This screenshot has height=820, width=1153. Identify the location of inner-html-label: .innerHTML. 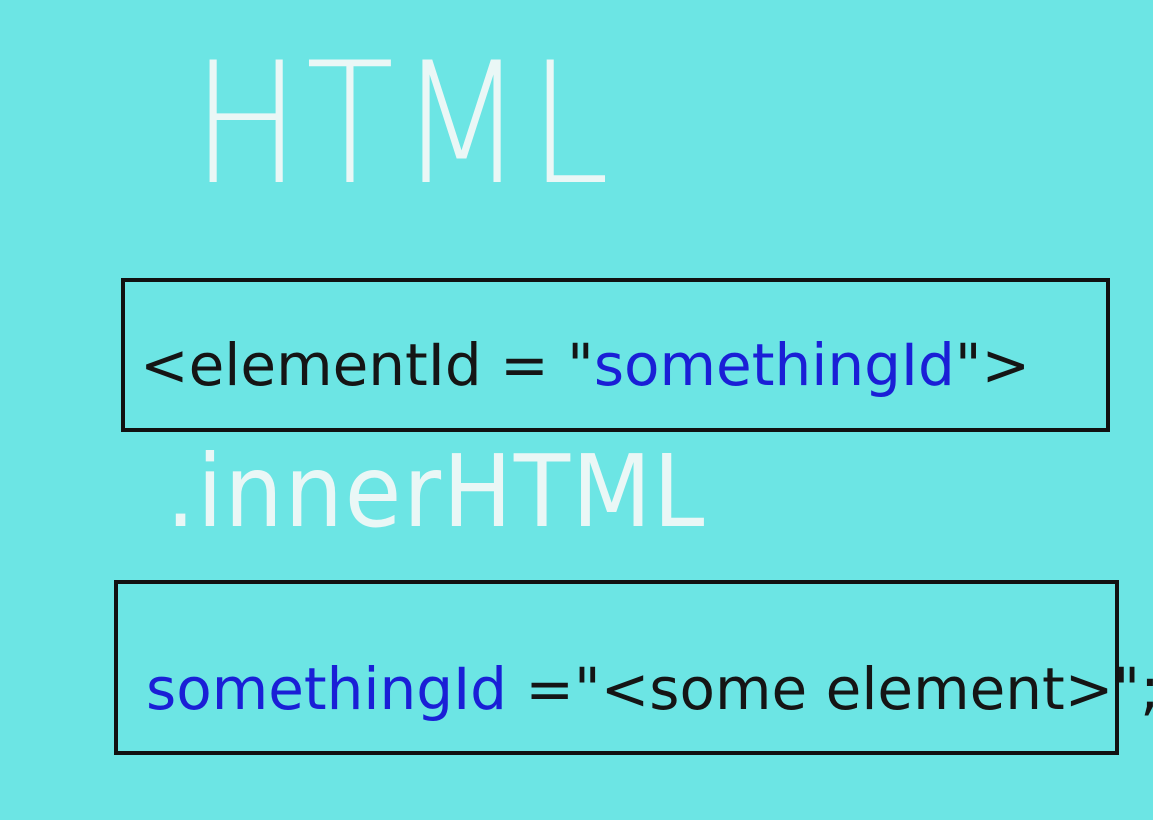
(436, 491).